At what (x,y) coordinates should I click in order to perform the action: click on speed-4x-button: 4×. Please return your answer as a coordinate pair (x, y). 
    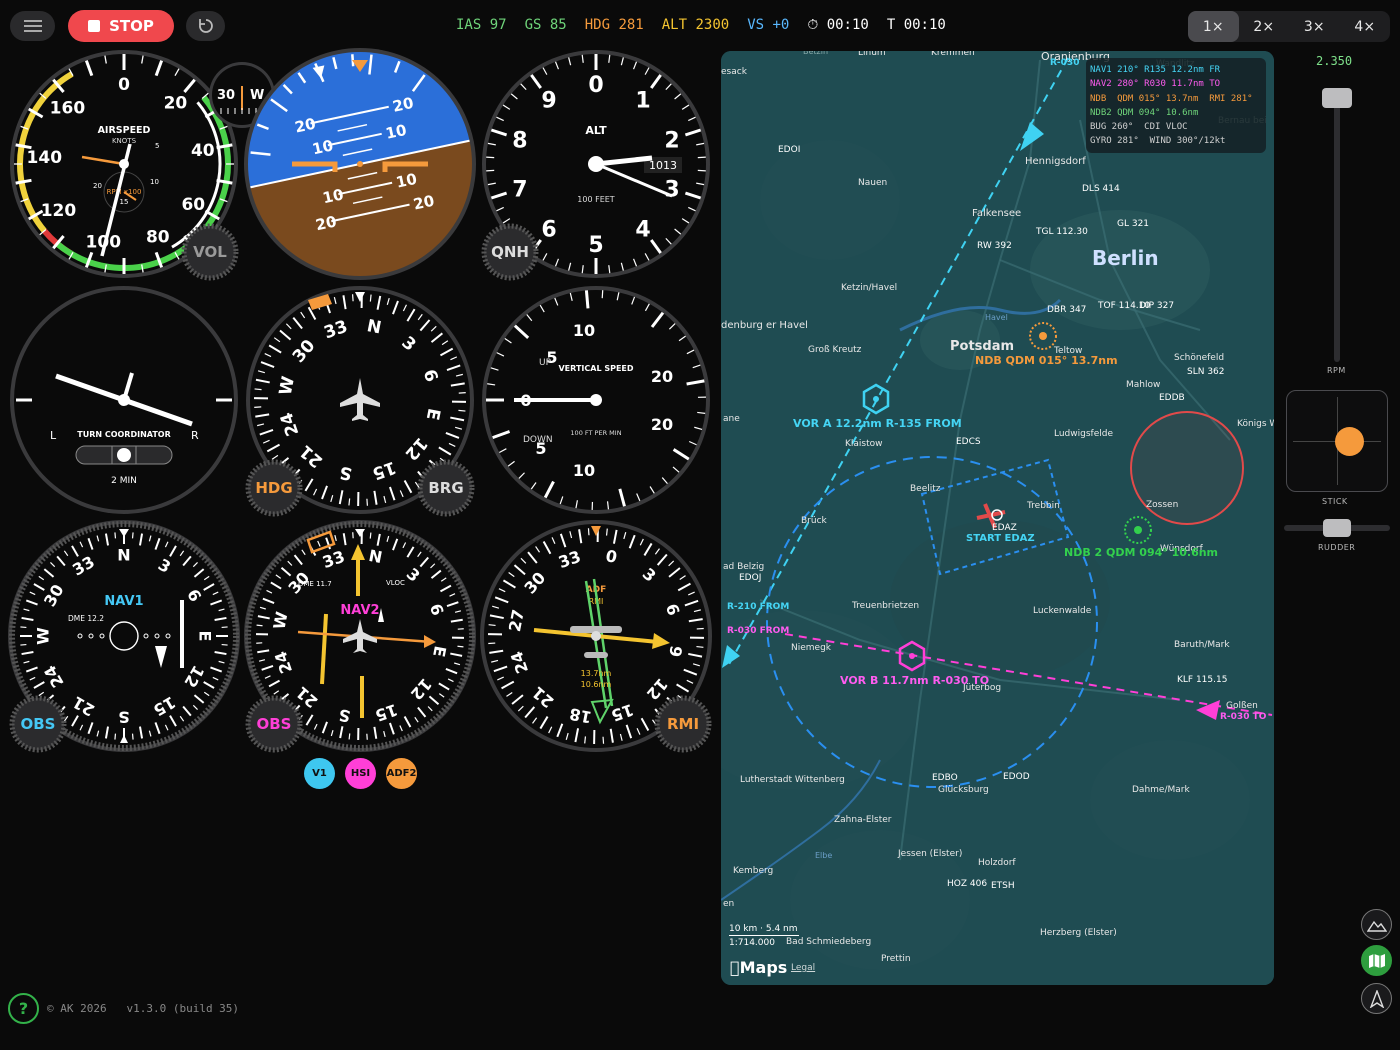
    Looking at the image, I should click on (1365, 26).